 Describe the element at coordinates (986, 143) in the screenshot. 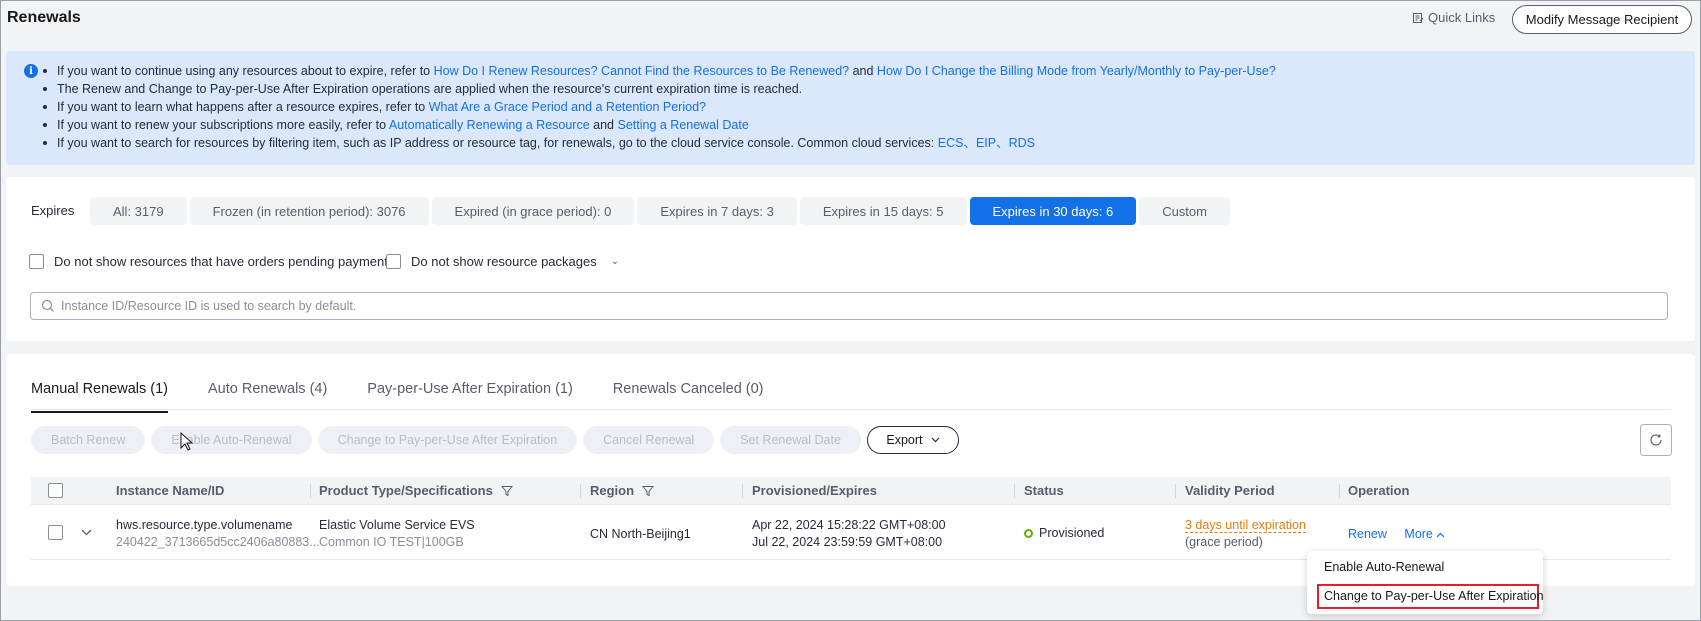

I see `eip-link: EIP` at that location.